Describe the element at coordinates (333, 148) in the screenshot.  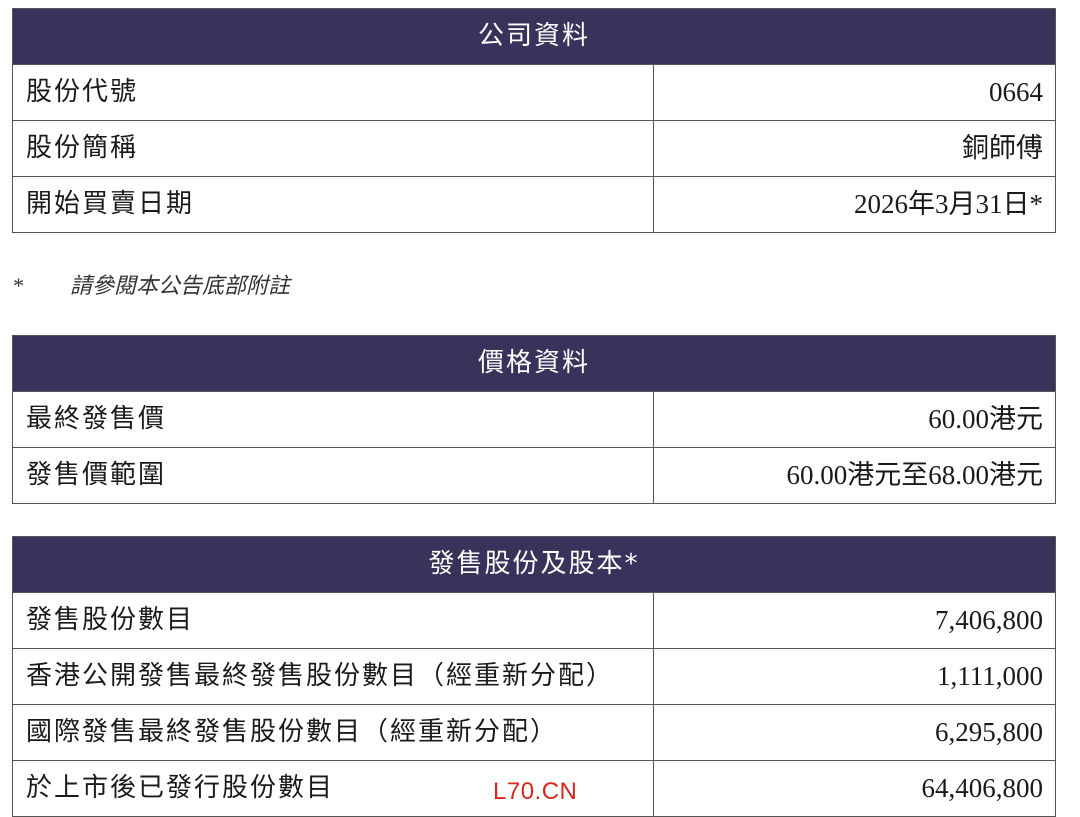
I see `stock-short-name-label: 股份簡稱` at that location.